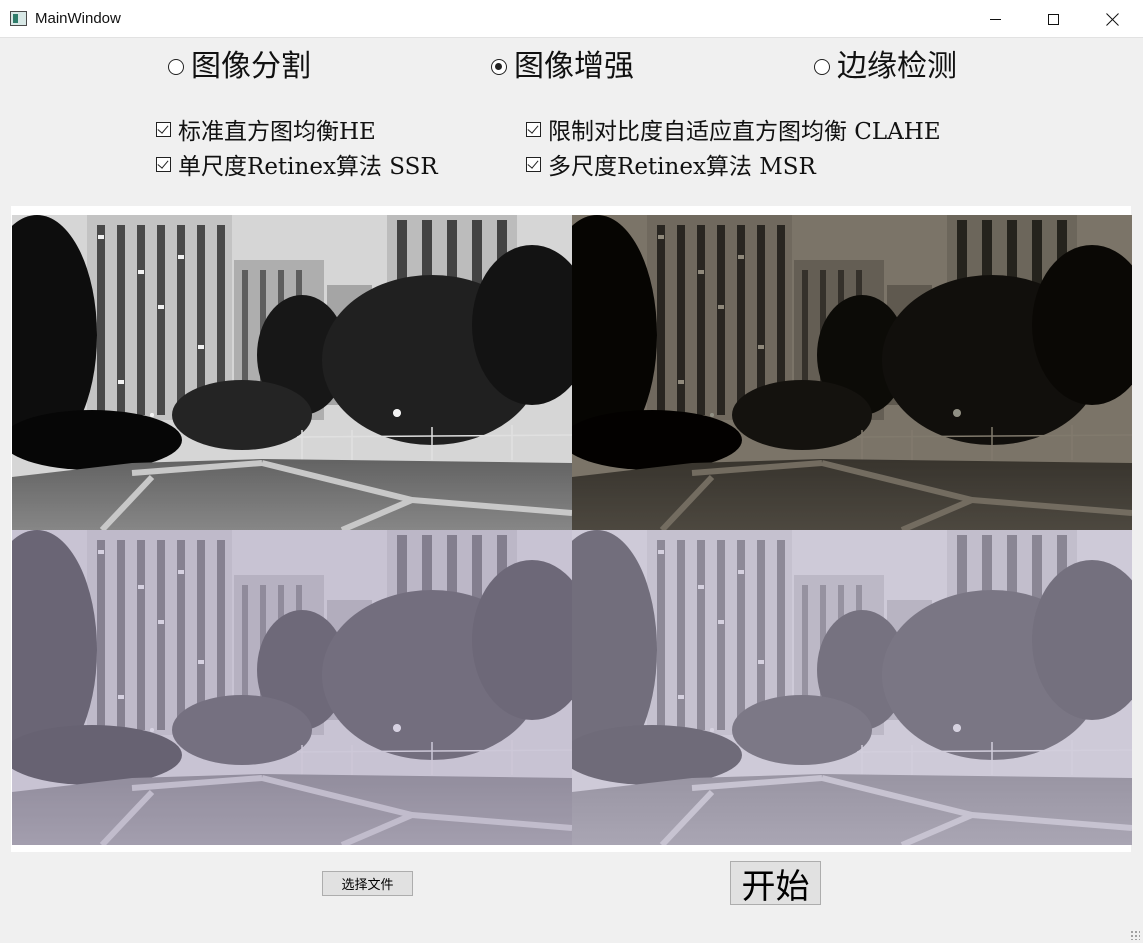 Image resolution: width=1143 pixels, height=943 pixels. I want to click on close-button, so click(1112, 19).